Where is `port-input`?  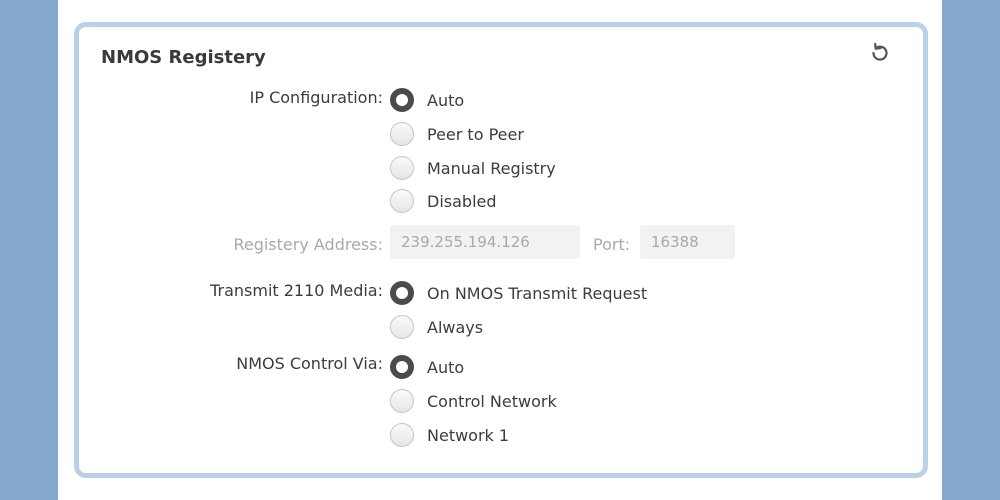 port-input is located at coordinates (687, 242).